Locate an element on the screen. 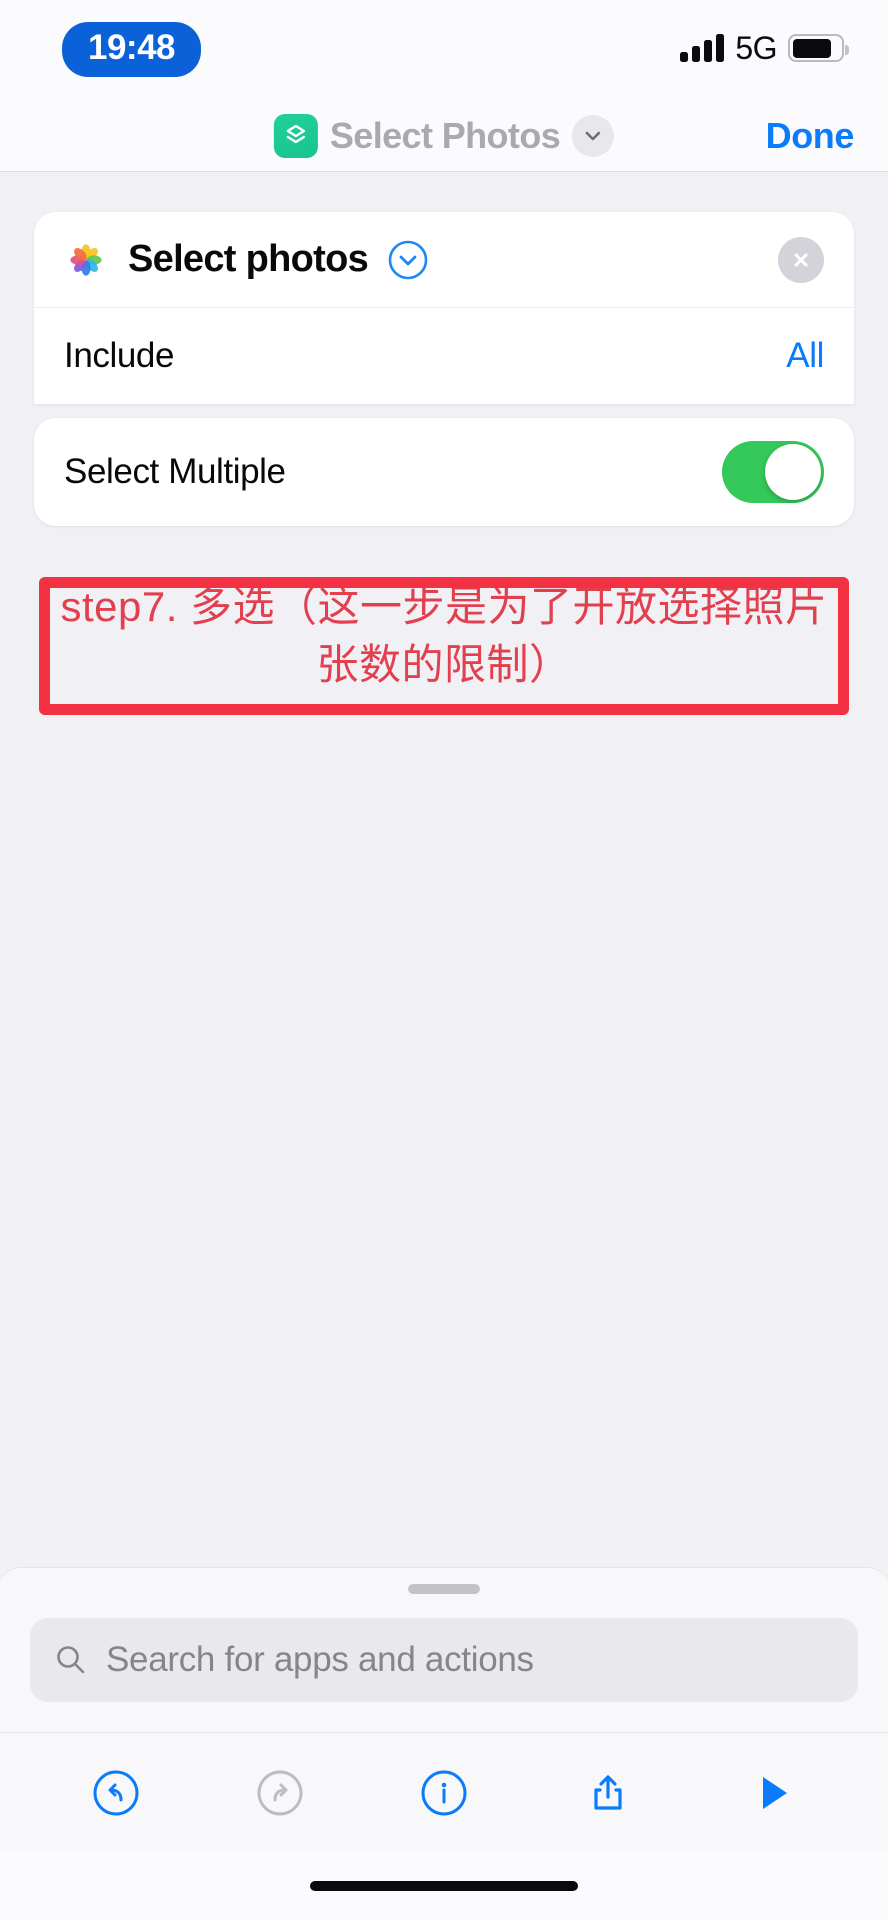  play-icon is located at coordinates (772, 1793).